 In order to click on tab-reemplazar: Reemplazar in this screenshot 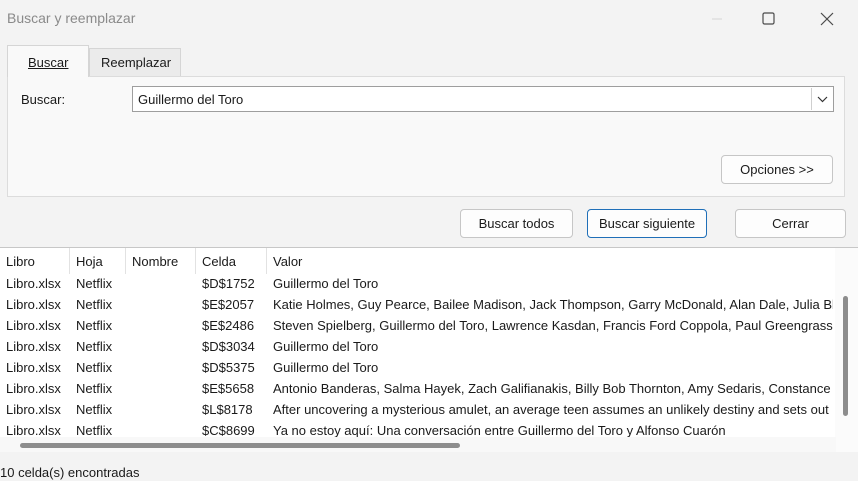, I will do `click(135, 62)`.